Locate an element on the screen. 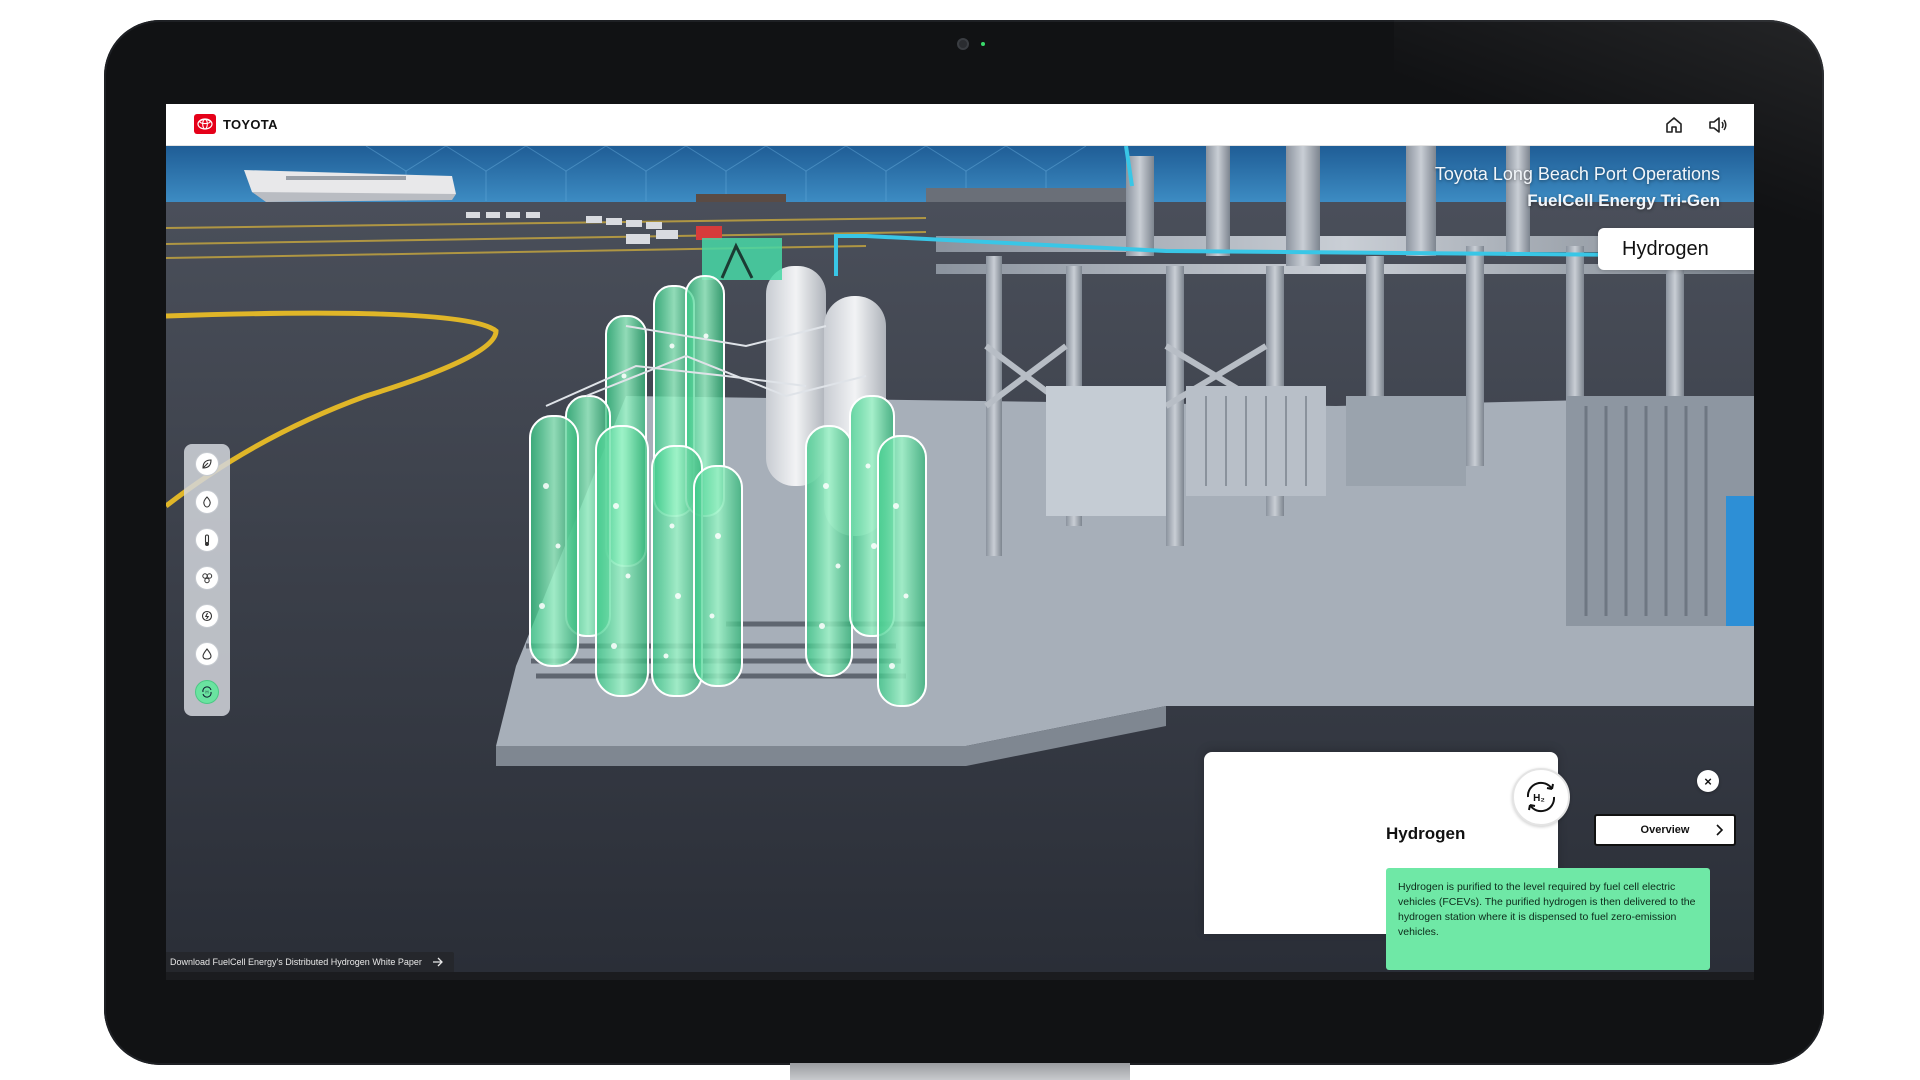 Image resolution: width=1920 pixels, height=1080 pixels. close-panel-button: × is located at coordinates (1708, 781).